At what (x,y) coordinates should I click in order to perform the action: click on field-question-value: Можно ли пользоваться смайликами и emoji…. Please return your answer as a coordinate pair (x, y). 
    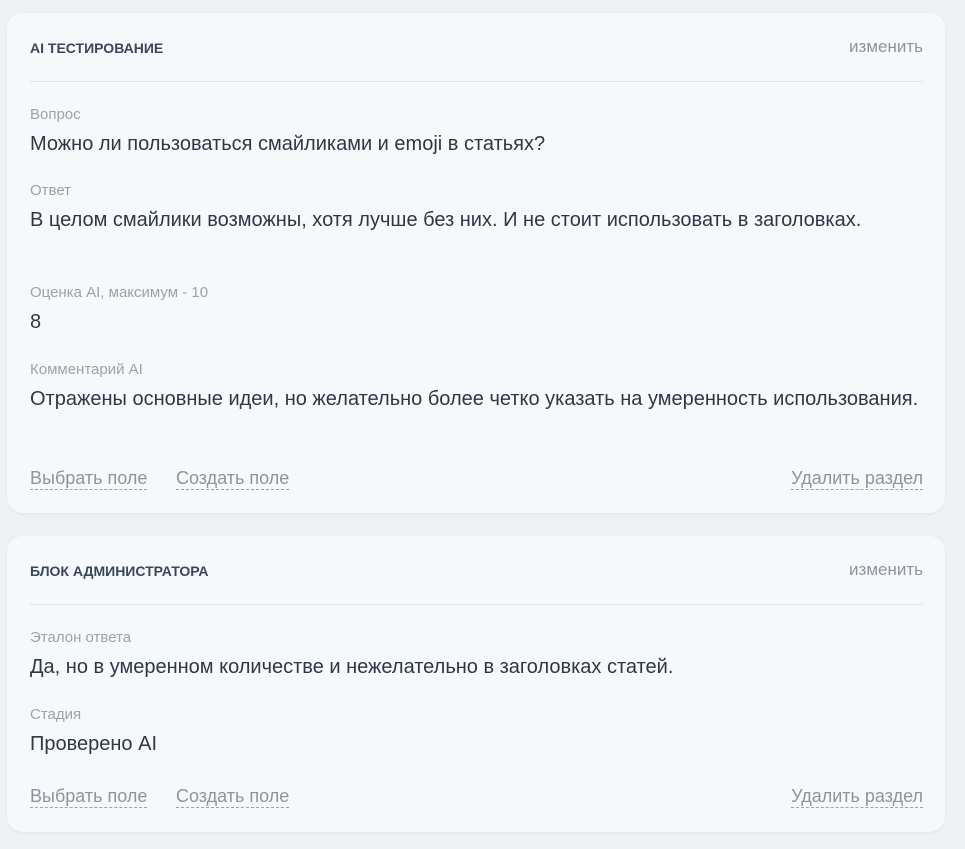
    Looking at the image, I should click on (288, 144).